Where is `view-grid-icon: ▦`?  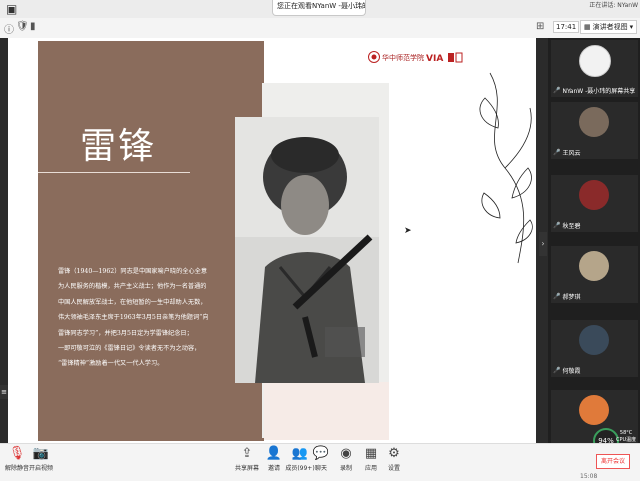
view-grid-icon: ▦ is located at coordinates (587, 27).